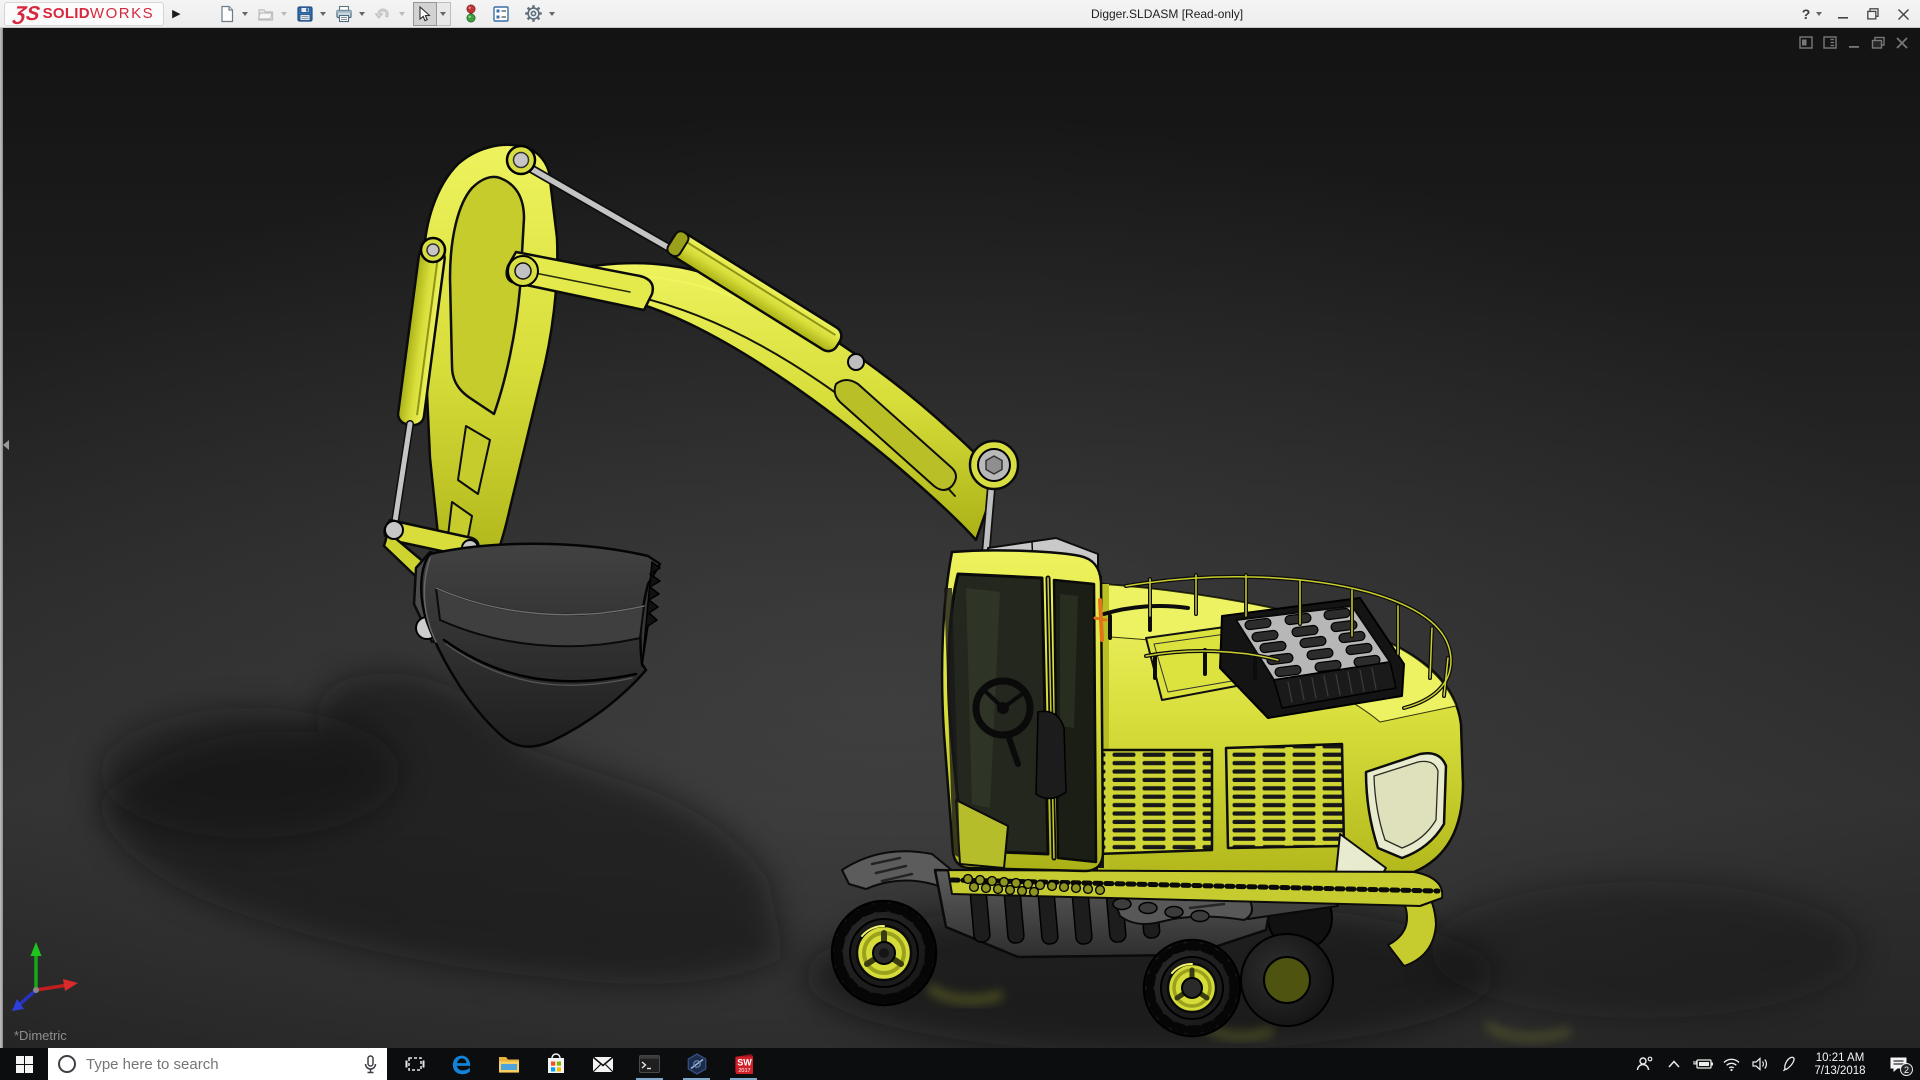  What do you see at coordinates (1843, 14) in the screenshot?
I see `minimize-button` at bounding box center [1843, 14].